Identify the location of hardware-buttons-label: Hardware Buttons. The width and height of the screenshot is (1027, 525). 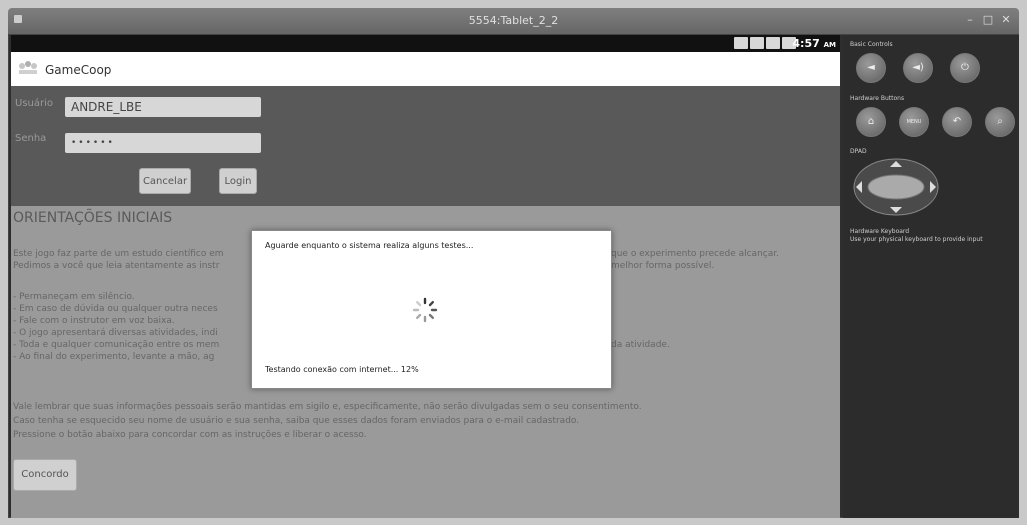
(877, 98).